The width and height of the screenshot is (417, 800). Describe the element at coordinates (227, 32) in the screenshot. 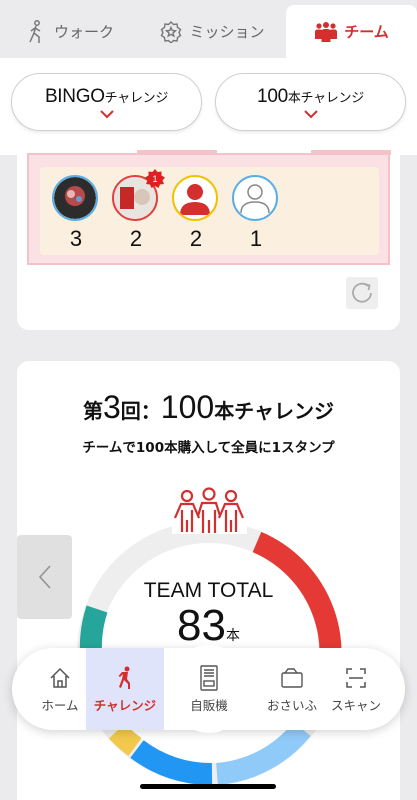

I see `tab-mission-label: ミッション` at that location.